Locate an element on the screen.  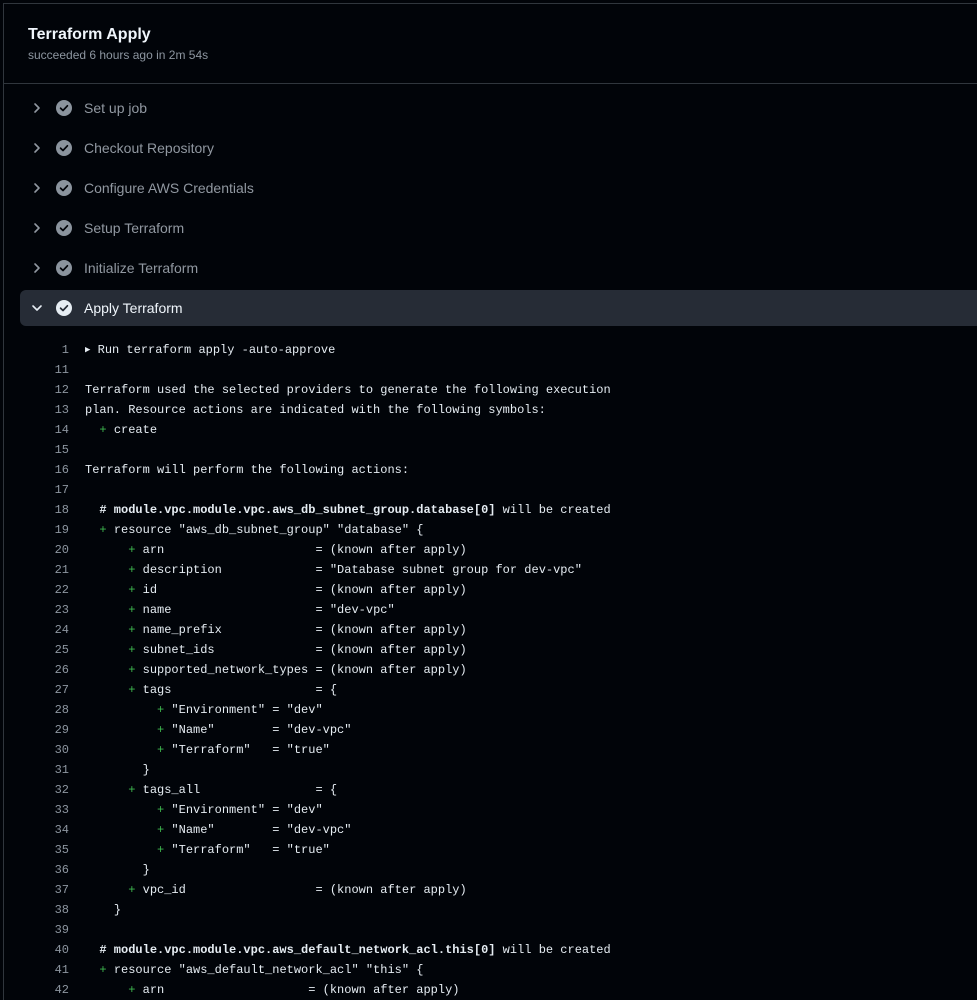
log-content: "Environment" = "dev" is located at coordinates (247, 810).